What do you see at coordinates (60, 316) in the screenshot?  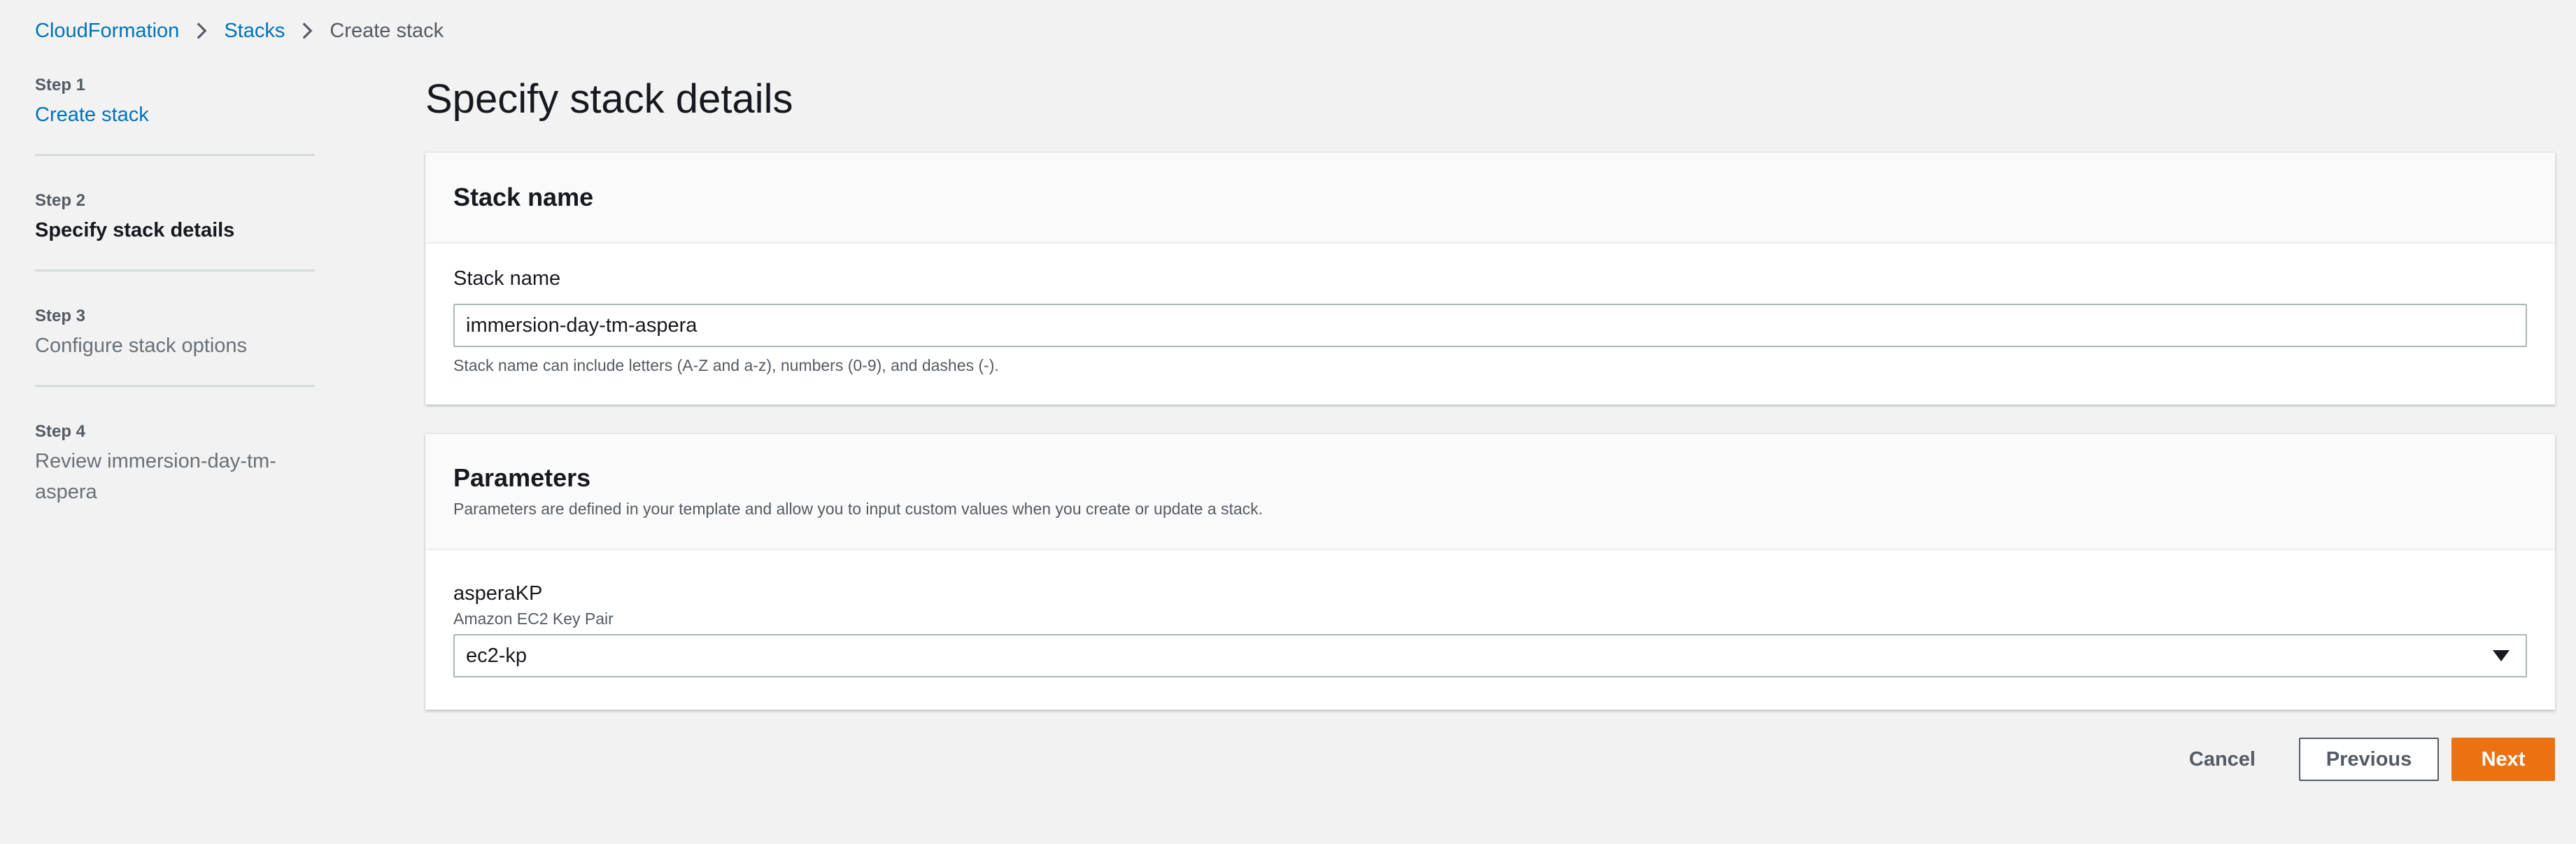 I see `step-number: Step 3` at bounding box center [60, 316].